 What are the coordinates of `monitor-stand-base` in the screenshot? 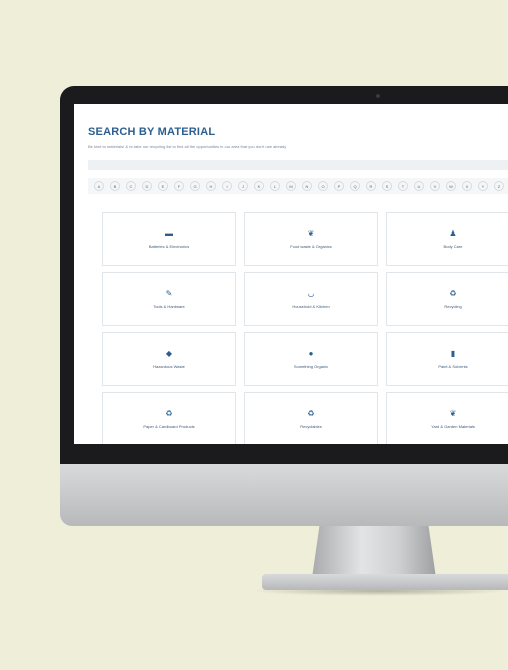 It's located at (385, 582).